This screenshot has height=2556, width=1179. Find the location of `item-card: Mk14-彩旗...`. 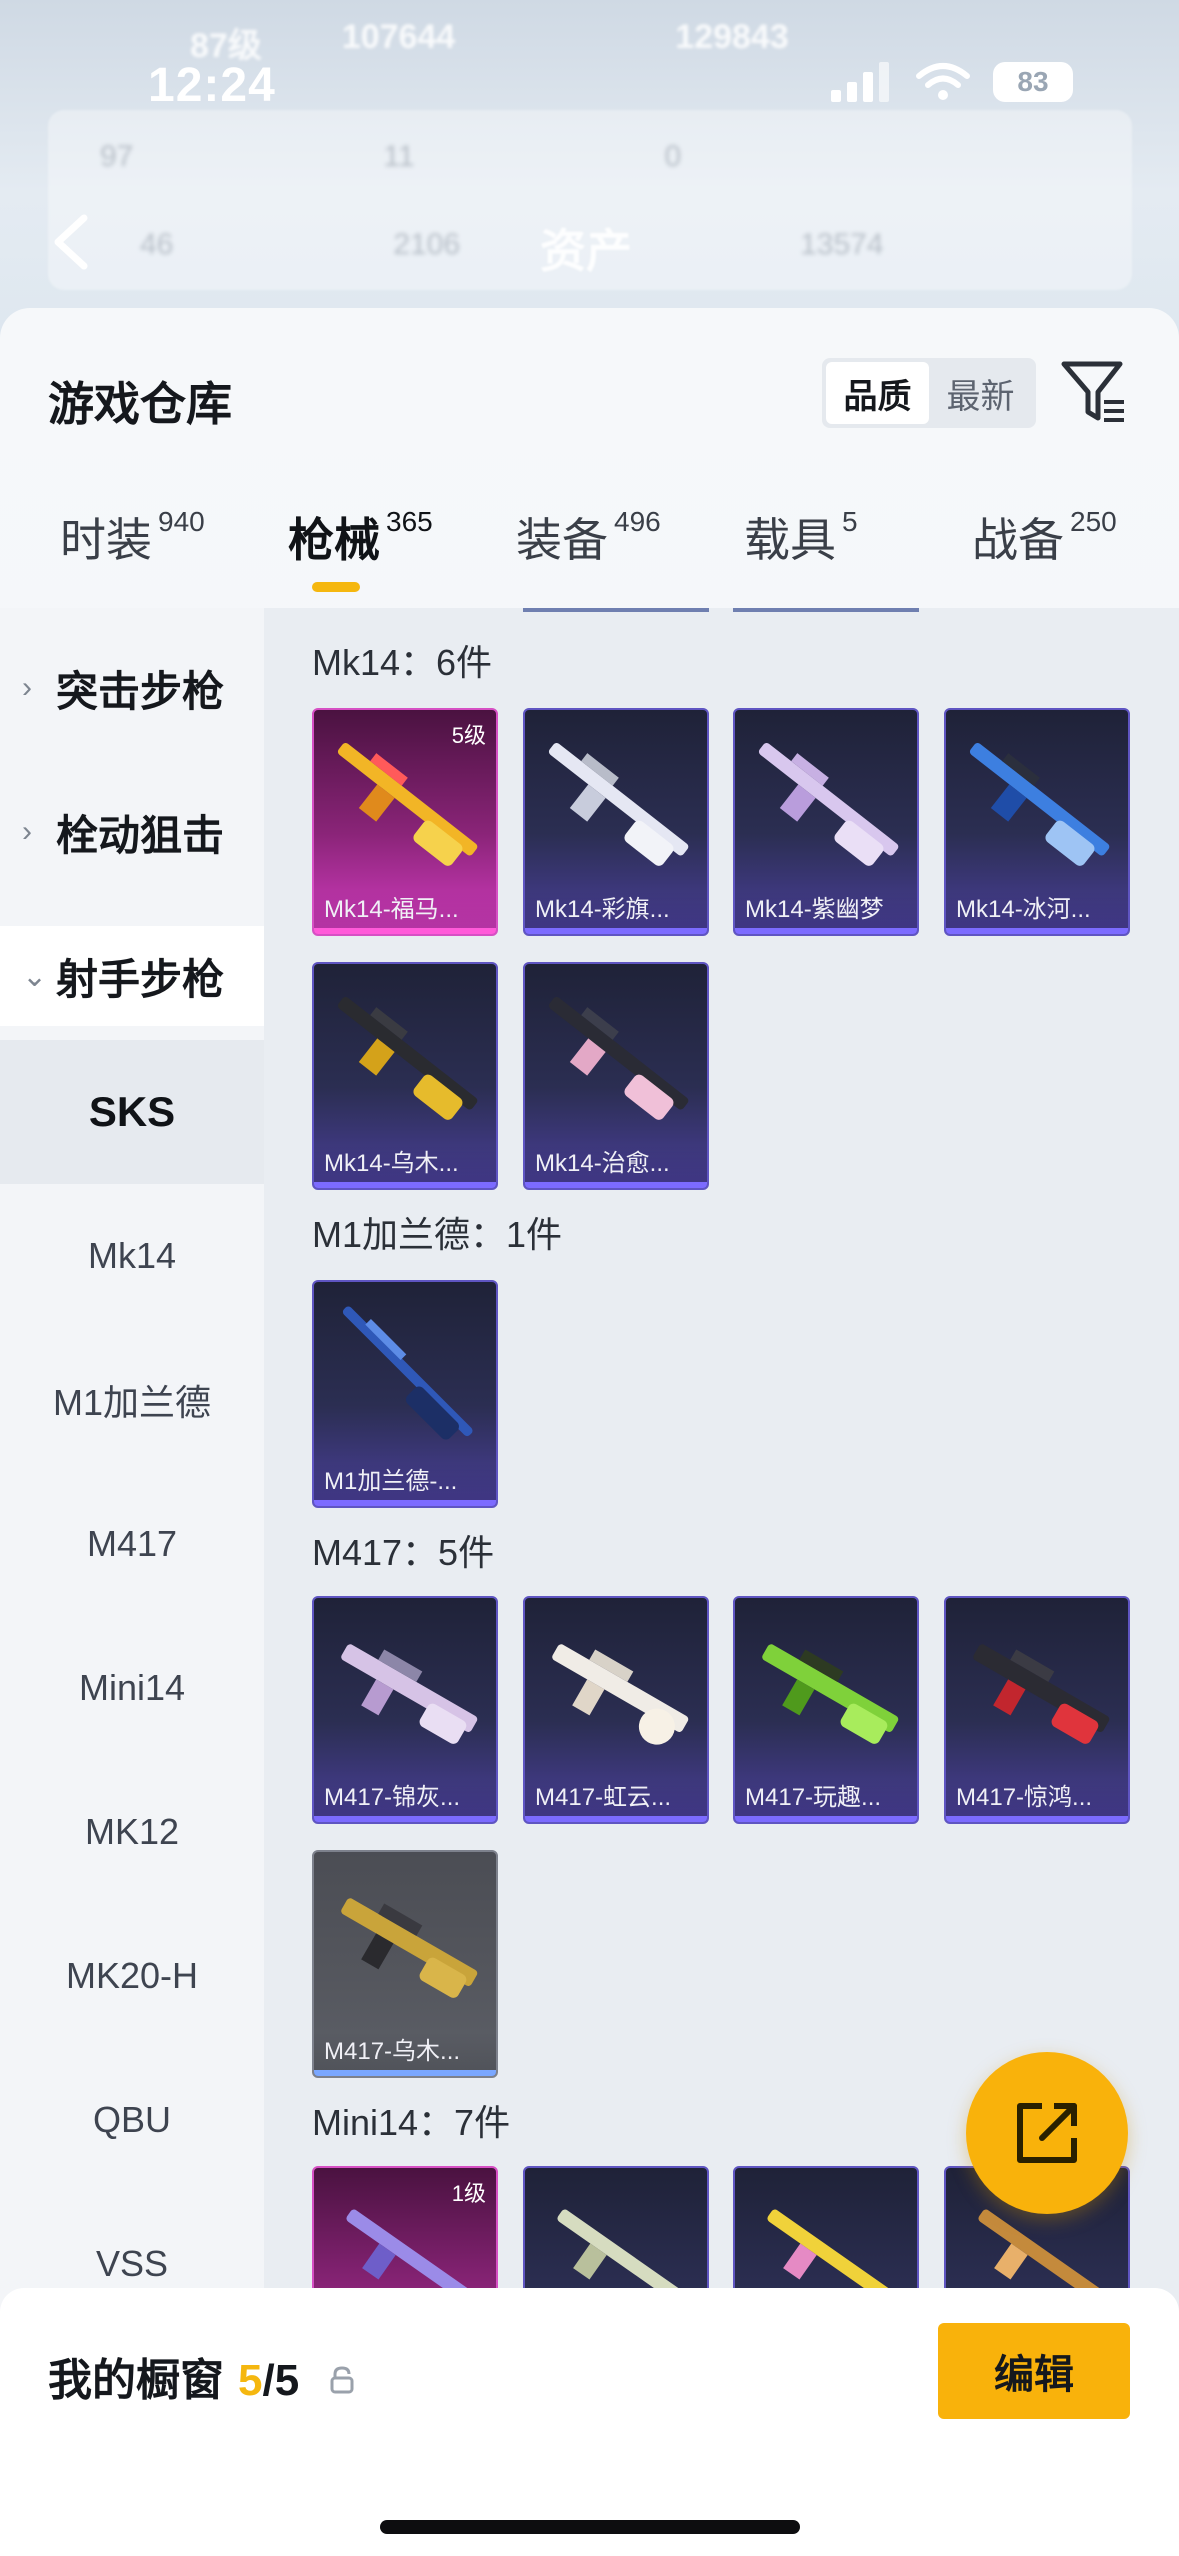

item-card: Mk14-彩旗... is located at coordinates (616, 822).